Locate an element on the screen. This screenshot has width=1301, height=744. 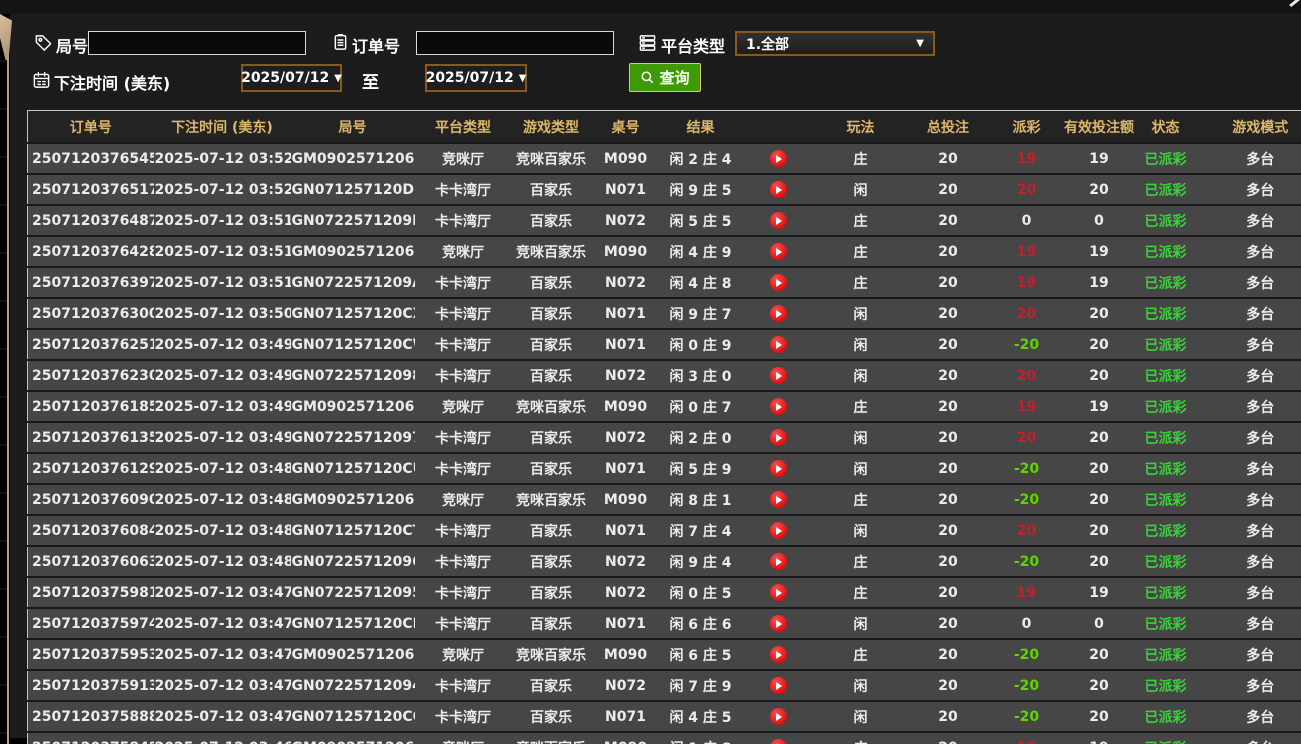
date-from-value: 2025/07/12 is located at coordinates (285, 78).